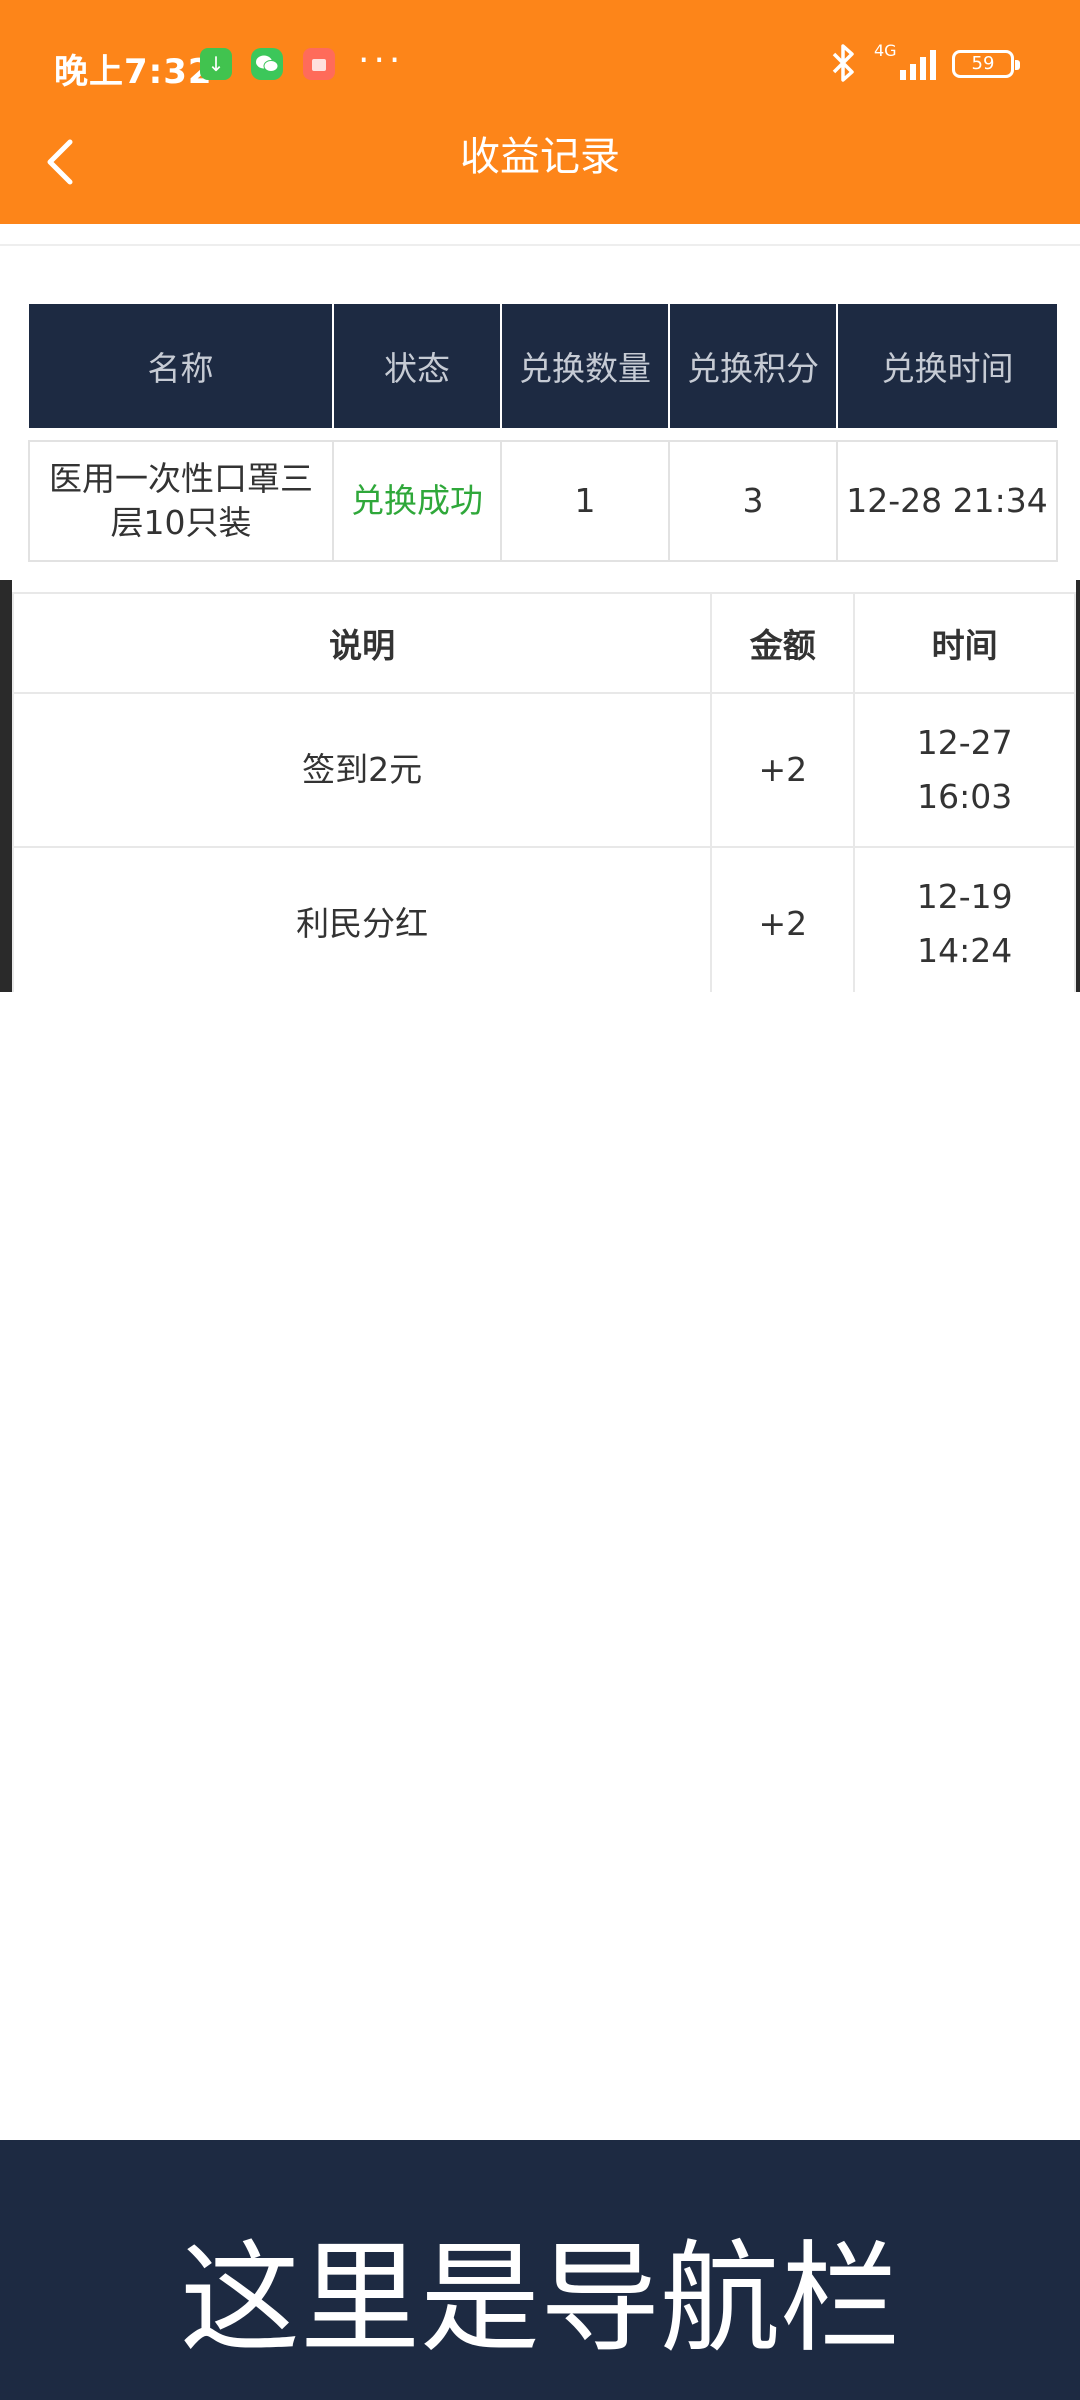 The height and width of the screenshot is (2400, 1080). I want to click on column-header-description: 说明, so click(362, 643).